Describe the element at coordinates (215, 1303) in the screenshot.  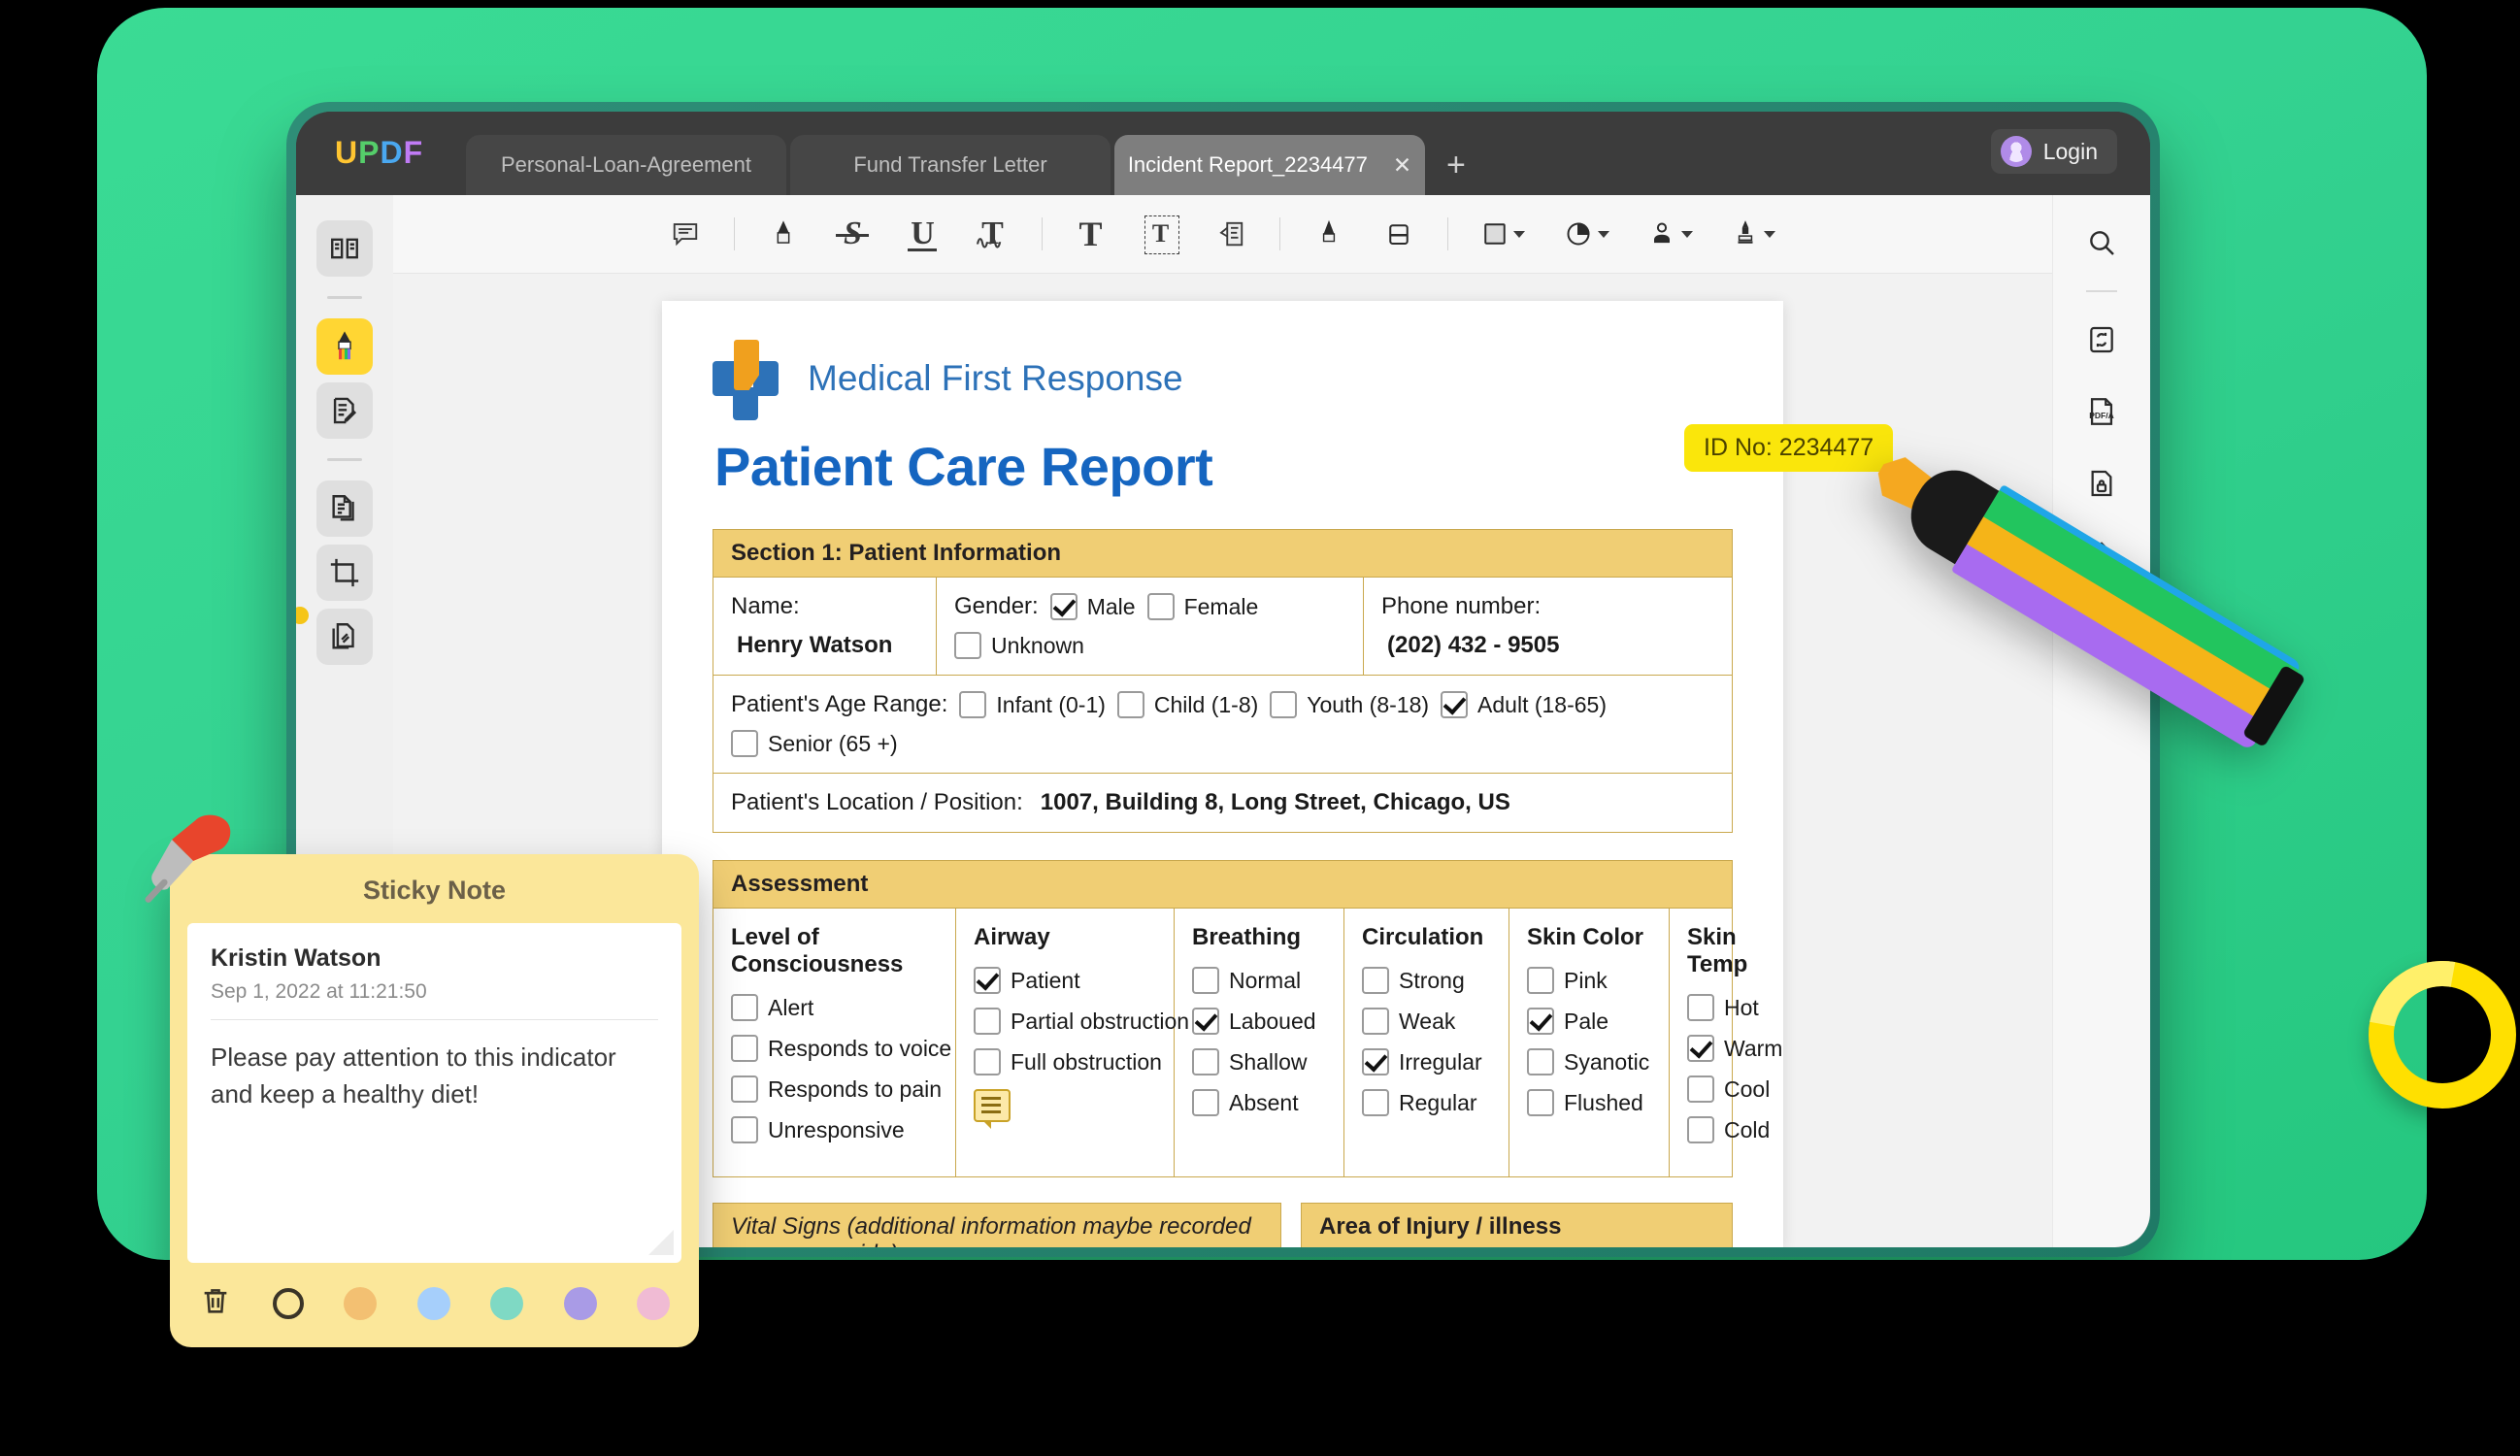
I see `delete-note-button` at that location.